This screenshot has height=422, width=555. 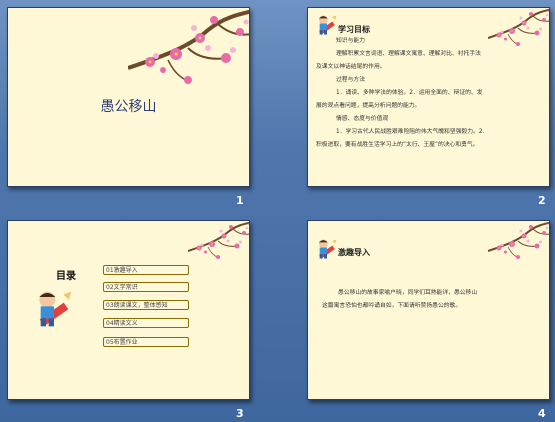 What do you see at coordinates (354, 29) in the screenshot?
I see `slide-heading: 学习目标` at bounding box center [354, 29].